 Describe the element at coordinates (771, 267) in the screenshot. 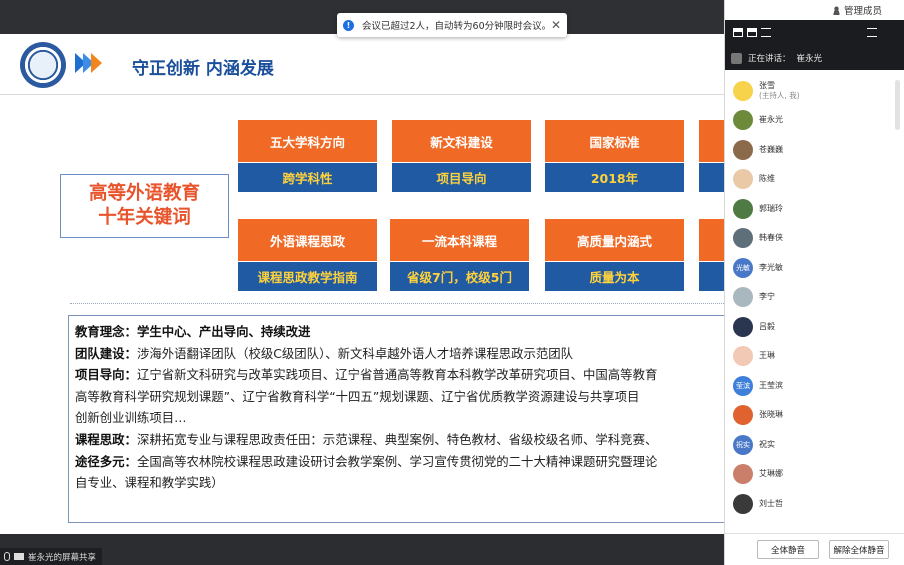

I see `member-name: 李光敏` at that location.